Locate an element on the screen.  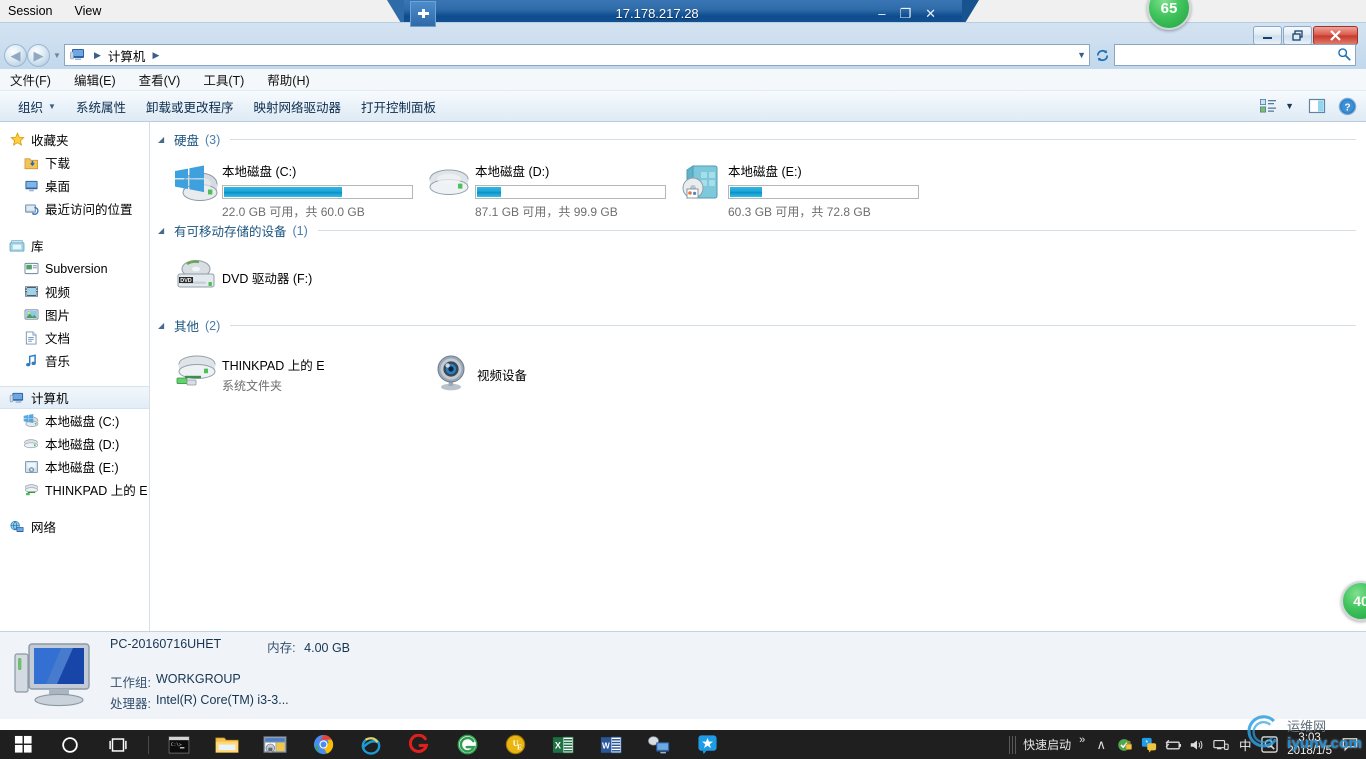
network-computer-icon is located at coordinates (659, 744).